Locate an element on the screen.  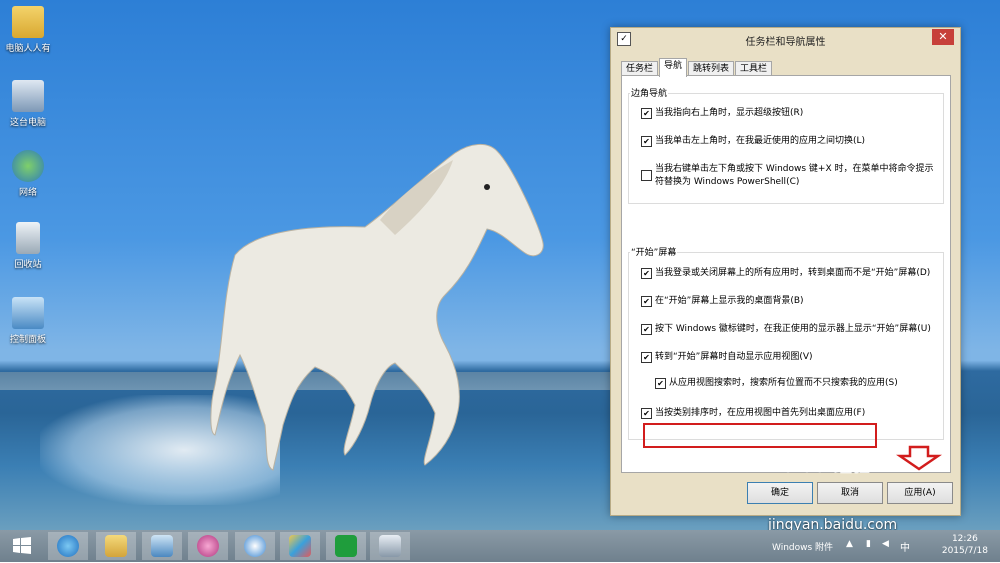
desktop-icon-network: 网络 is located at coordinates (28, 174).